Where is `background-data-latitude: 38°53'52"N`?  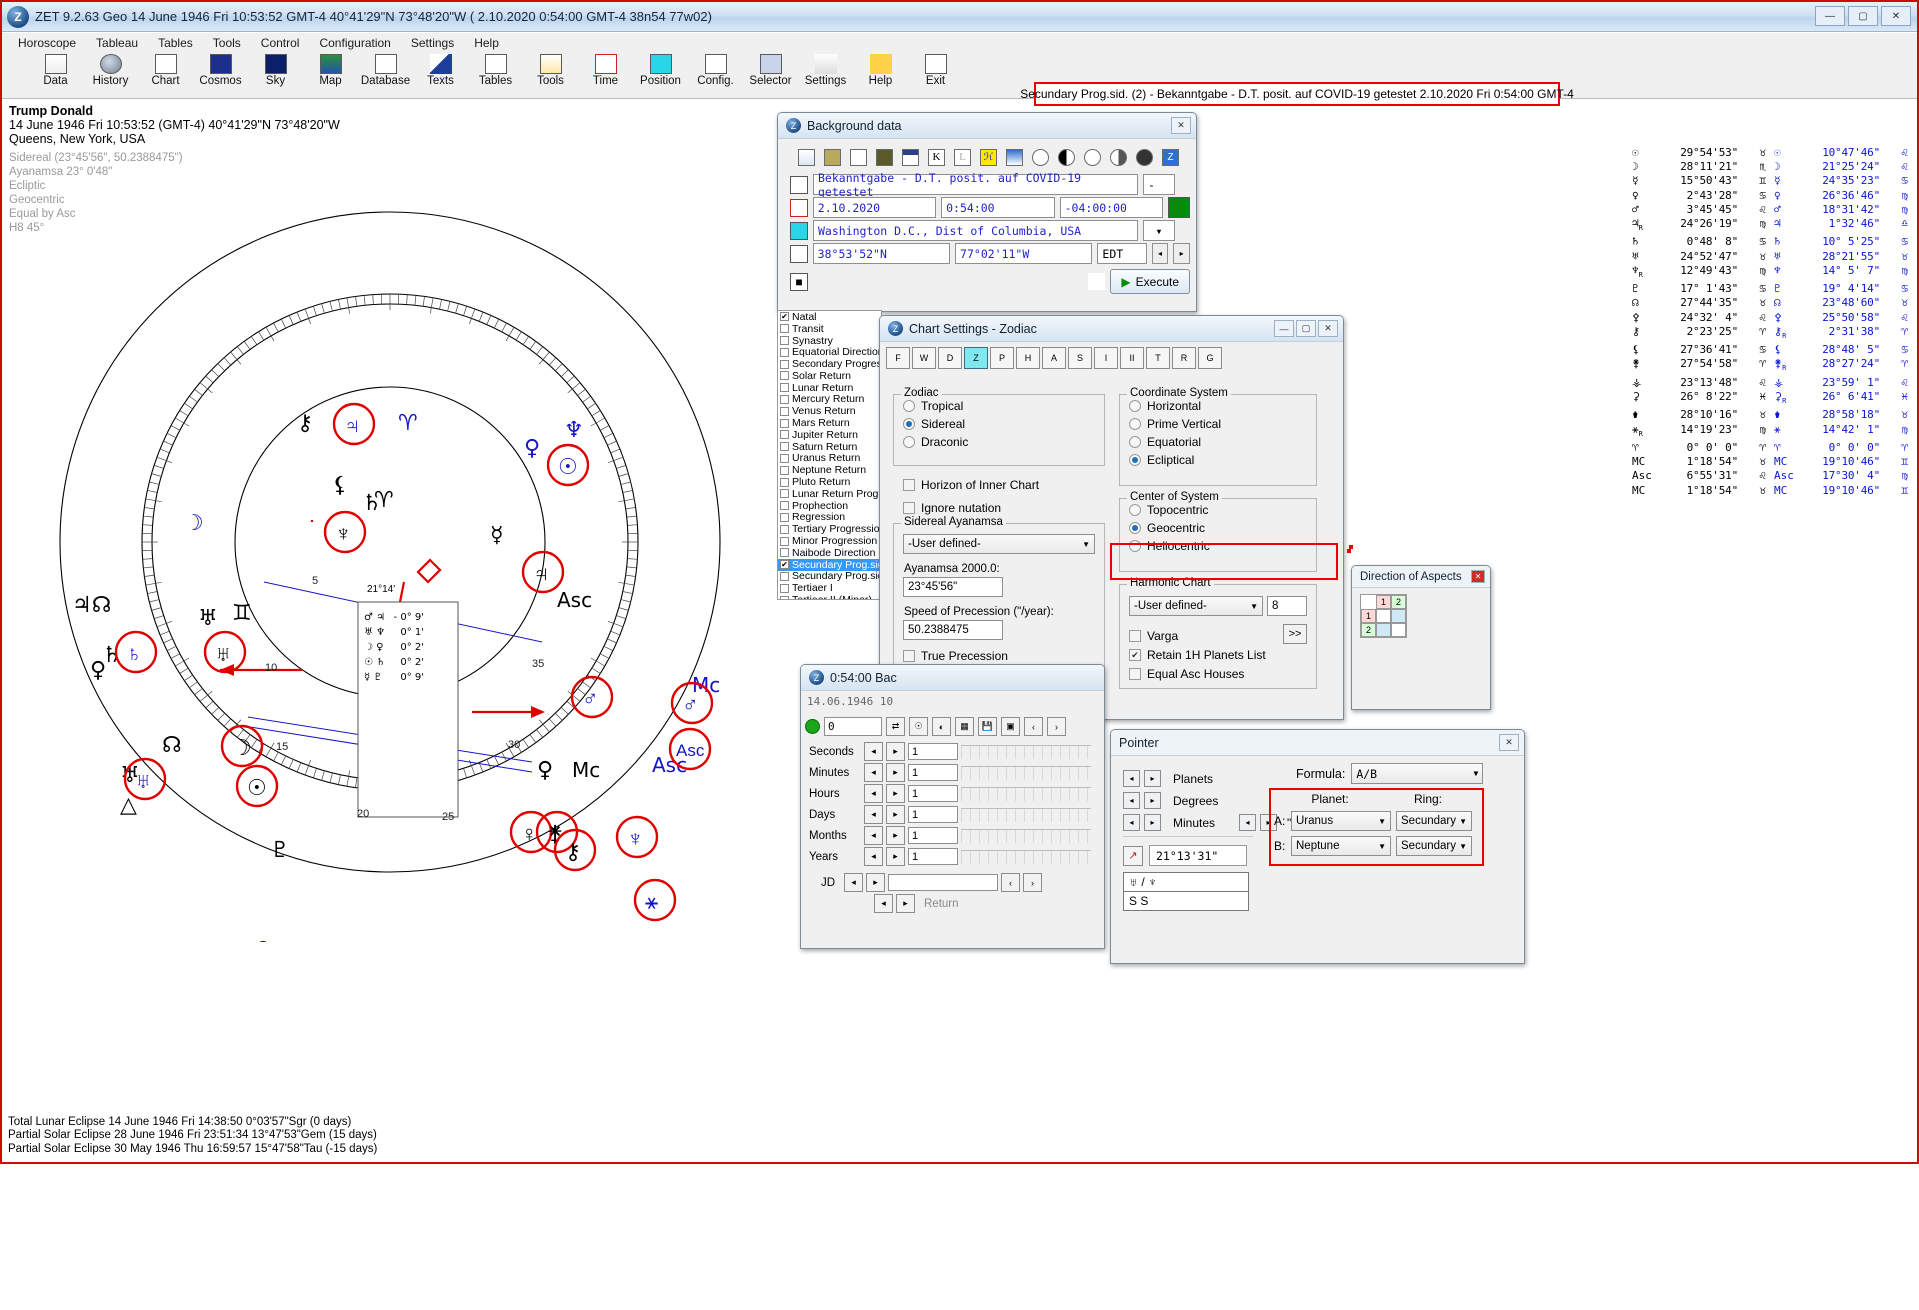 background-data-latitude: 38°53'52"N is located at coordinates (881, 253).